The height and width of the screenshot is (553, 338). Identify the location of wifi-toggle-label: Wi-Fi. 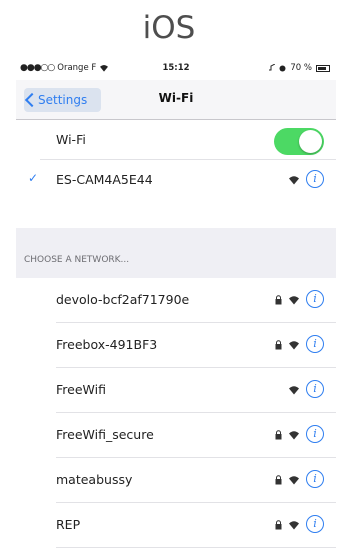
(71, 139).